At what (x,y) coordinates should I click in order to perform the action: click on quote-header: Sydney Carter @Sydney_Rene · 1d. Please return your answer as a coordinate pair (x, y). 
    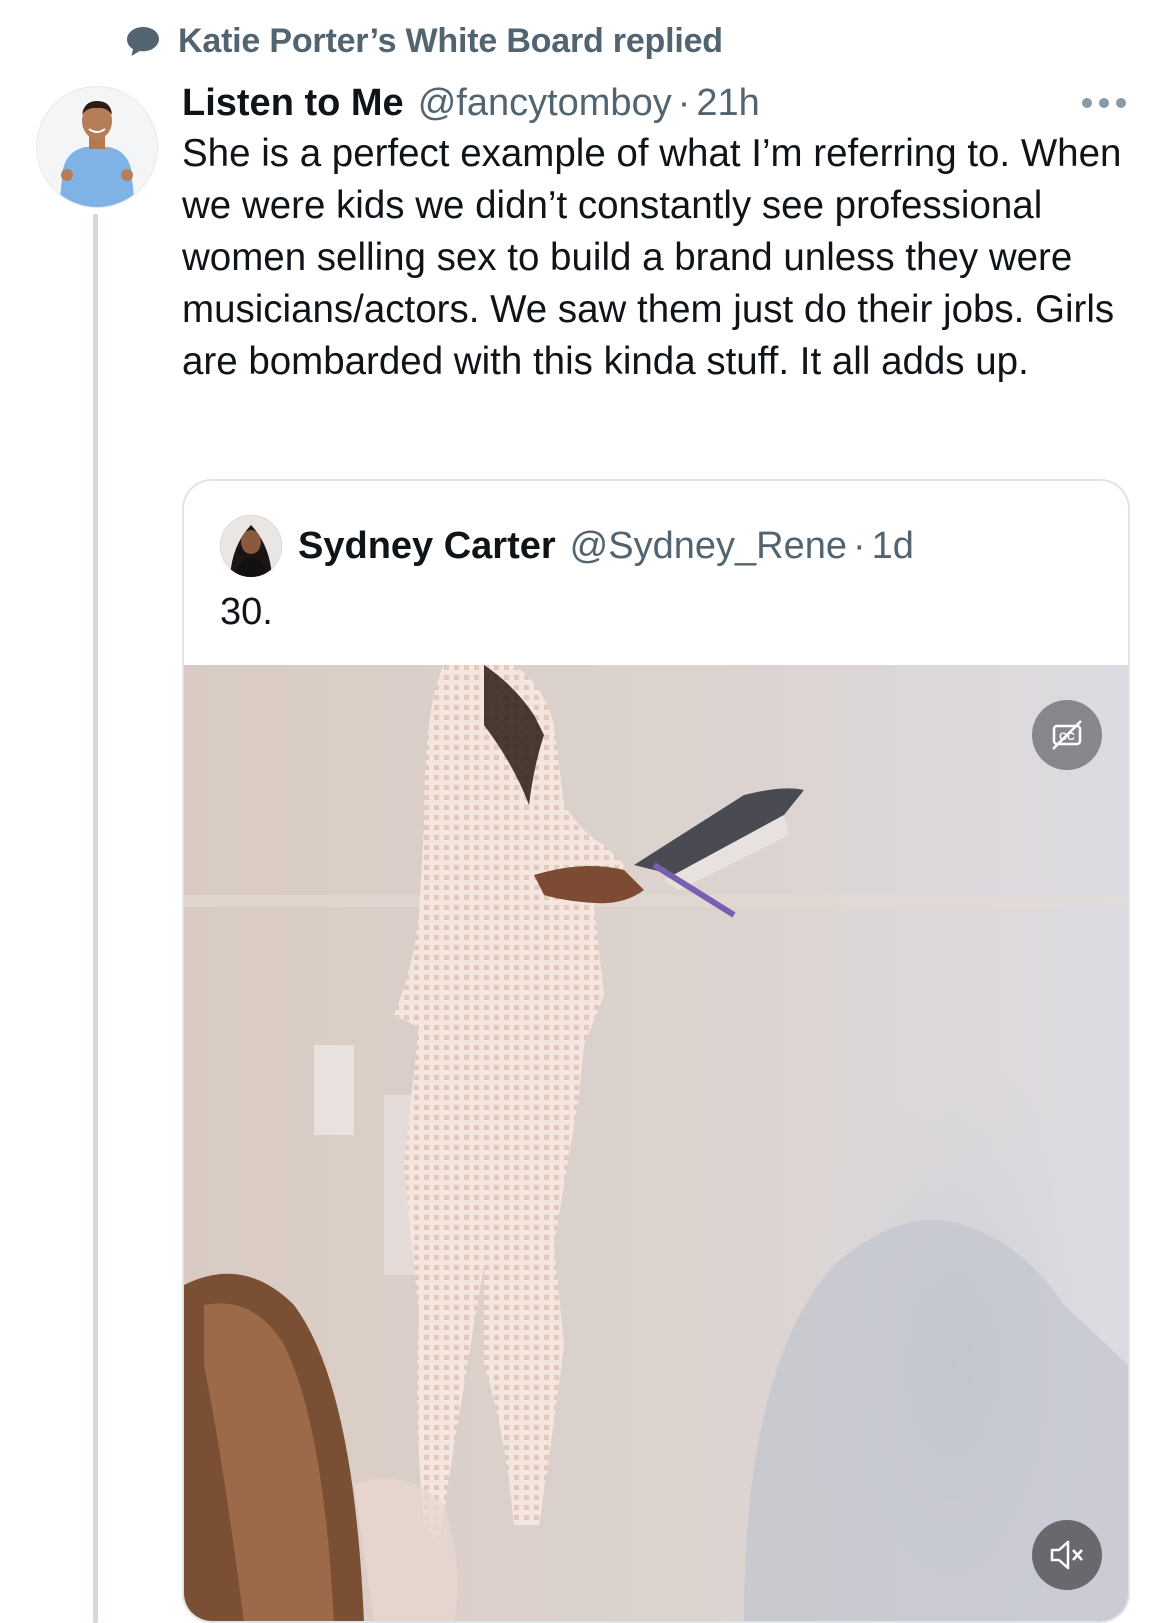
    Looking at the image, I should click on (567, 546).